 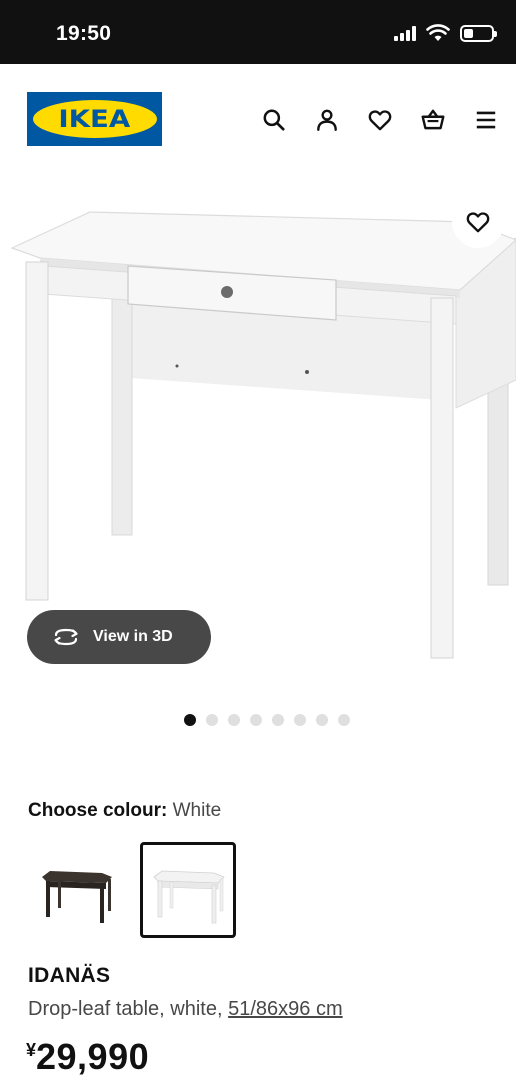 I want to click on ikea-logo: IKEA, so click(x=94, y=119).